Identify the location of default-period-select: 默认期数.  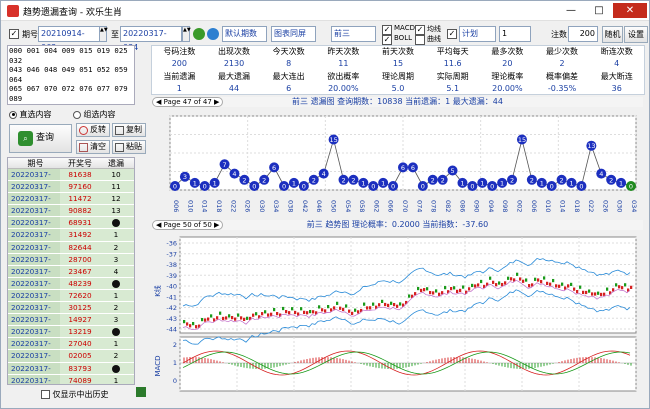
(244, 34).